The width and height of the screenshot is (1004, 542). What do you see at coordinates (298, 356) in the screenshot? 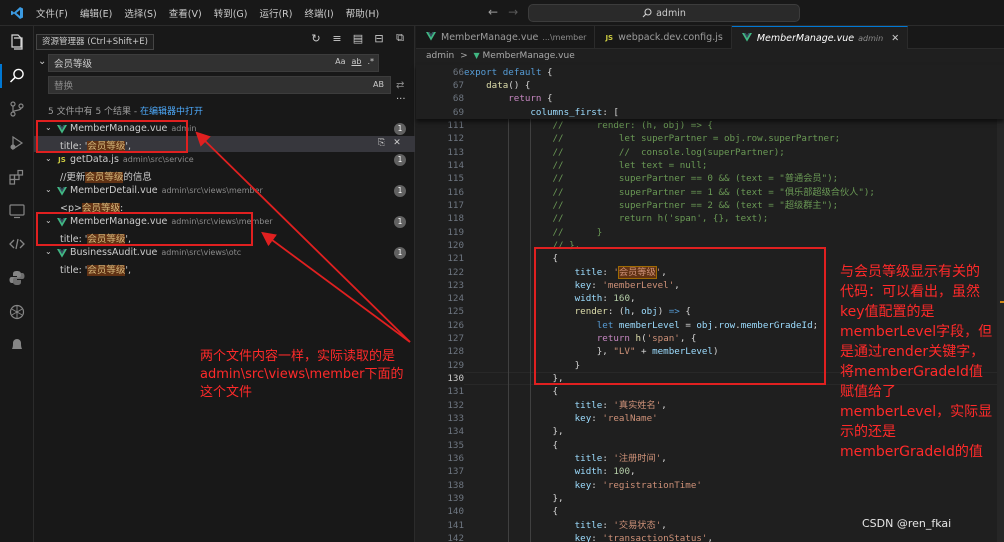
I see `annotation-line: 两个文件内容一样，实际读取的是` at bounding box center [298, 356].